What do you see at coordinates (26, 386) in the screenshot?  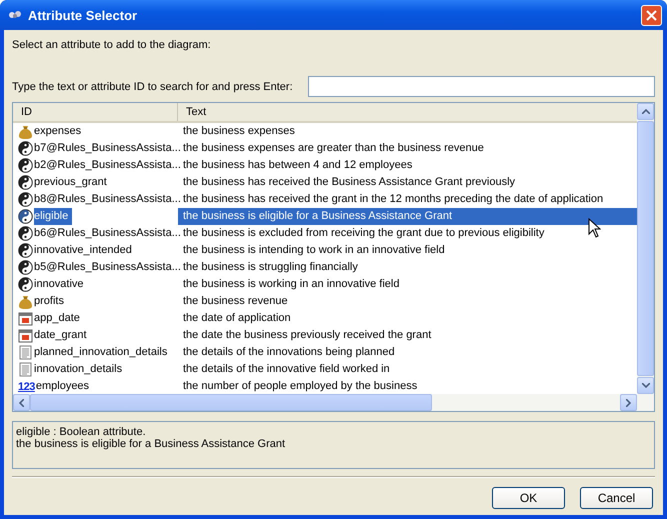 I see `number-icon: 123` at bounding box center [26, 386].